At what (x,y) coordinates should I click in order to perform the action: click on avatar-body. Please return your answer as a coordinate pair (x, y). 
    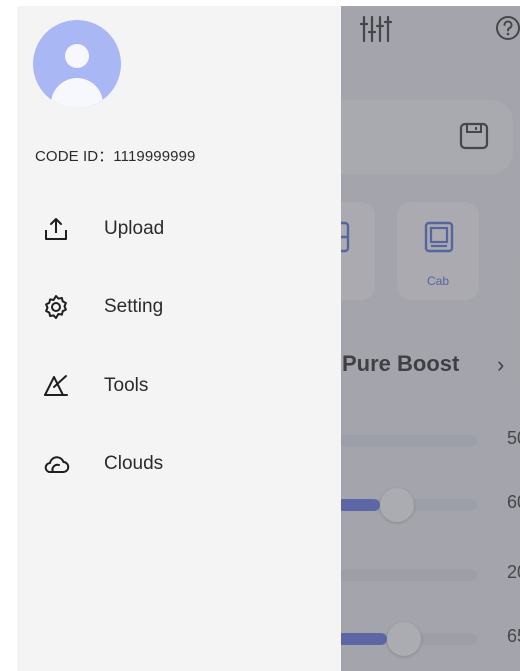
    Looking at the image, I should click on (77, 93).